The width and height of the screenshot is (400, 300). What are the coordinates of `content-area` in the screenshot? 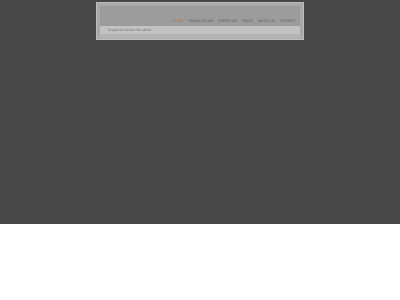 It's located at (200, 36).